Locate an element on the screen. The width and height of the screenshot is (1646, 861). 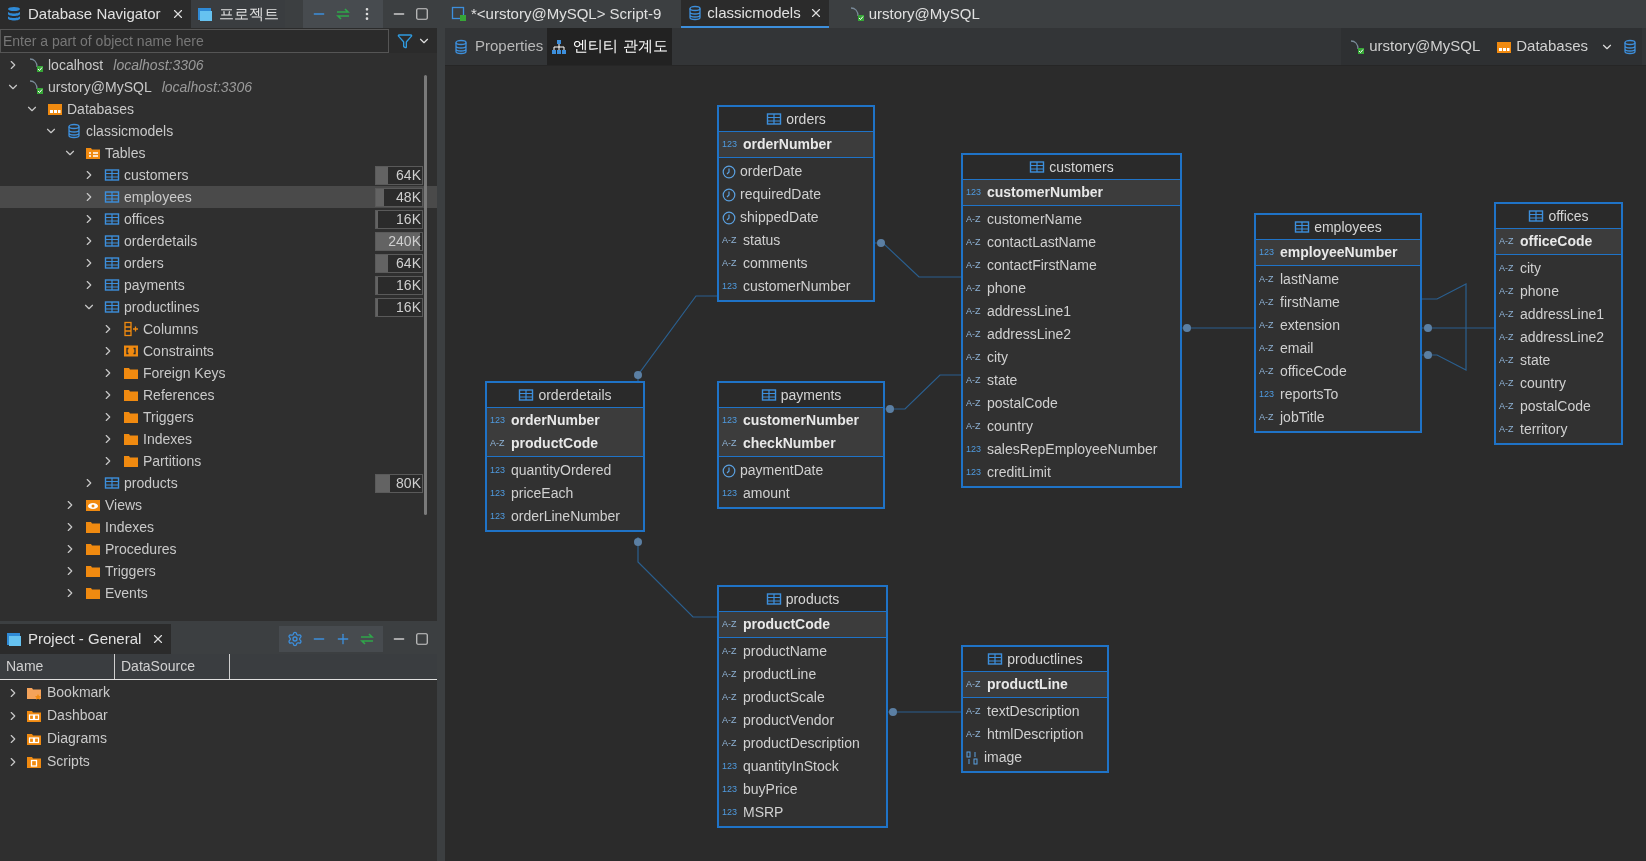
breadcrumb-item: Databases is located at coordinates (1542, 46).